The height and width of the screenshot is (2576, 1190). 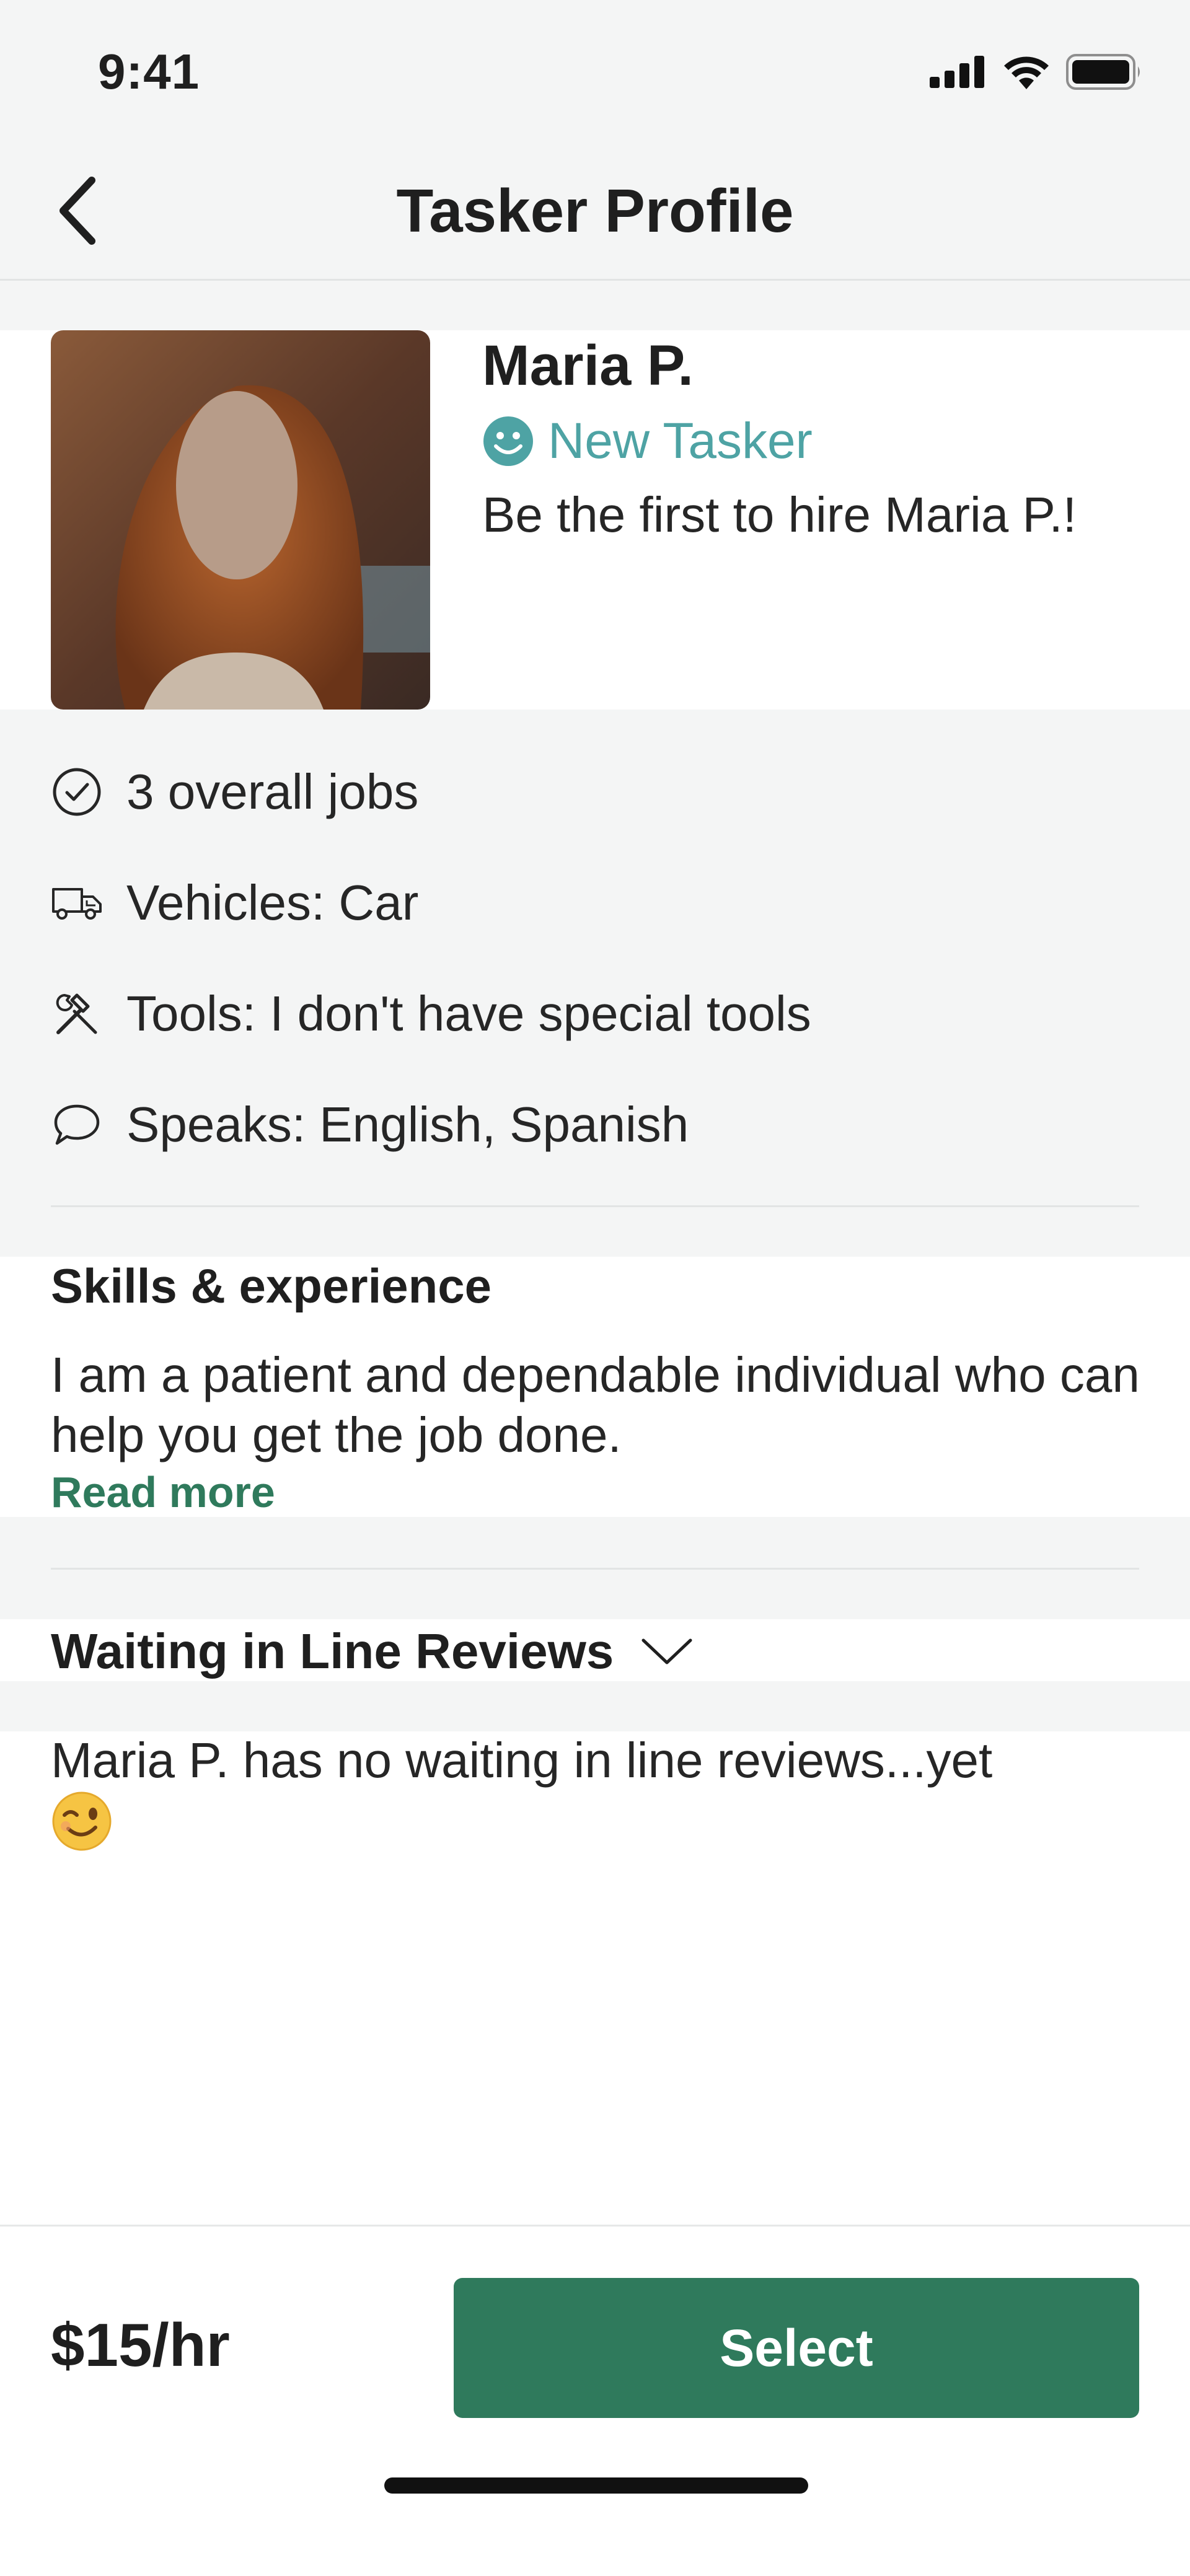 What do you see at coordinates (272, 792) in the screenshot?
I see `fact-text: 3 overall jobs` at bounding box center [272, 792].